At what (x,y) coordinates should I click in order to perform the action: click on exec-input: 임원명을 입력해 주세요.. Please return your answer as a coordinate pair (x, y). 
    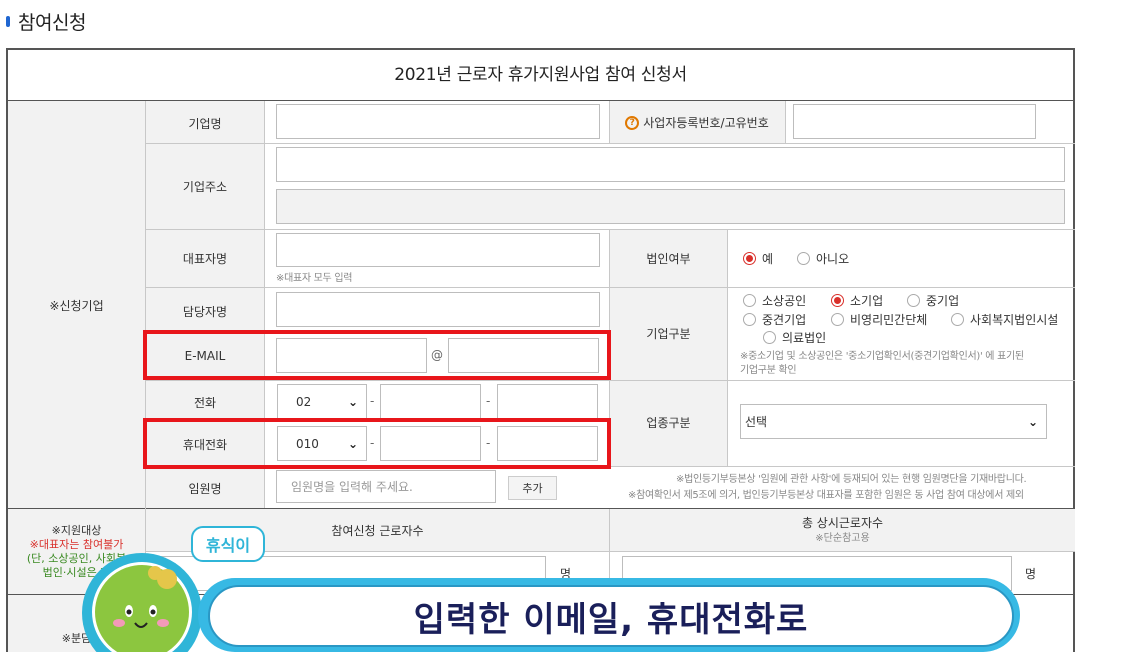
    Looking at the image, I should click on (386, 486).